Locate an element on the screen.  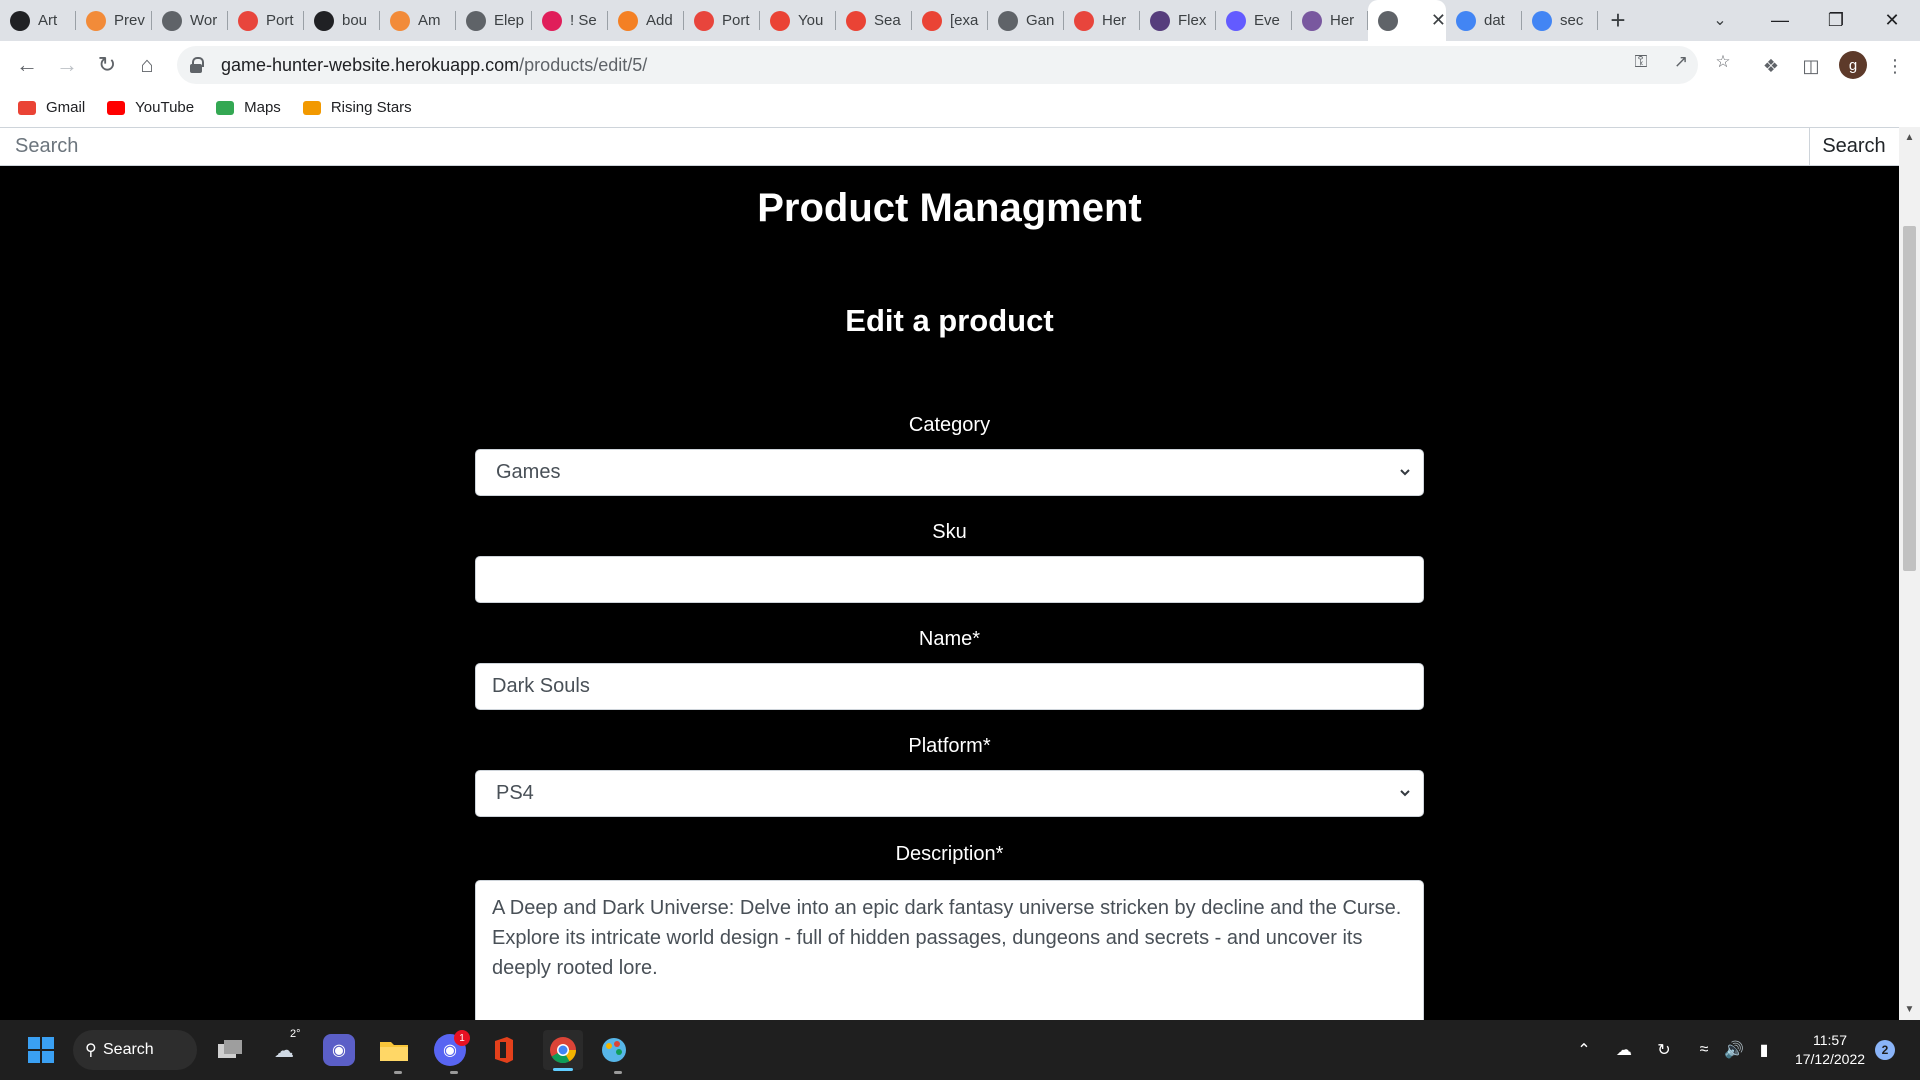
scroll-up-arrow-icon: ▲ is located at coordinates (1909, 137).